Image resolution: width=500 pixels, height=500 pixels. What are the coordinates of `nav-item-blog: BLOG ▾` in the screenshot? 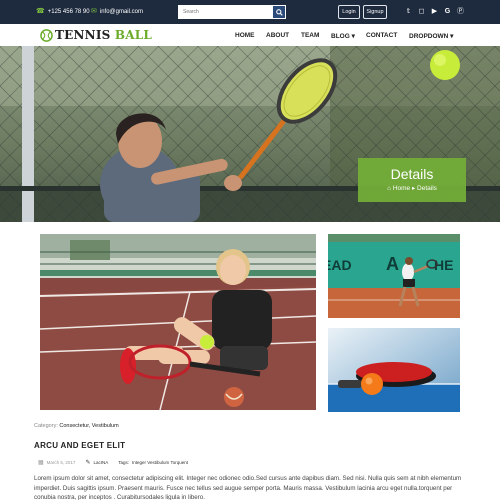 It's located at (343, 36).